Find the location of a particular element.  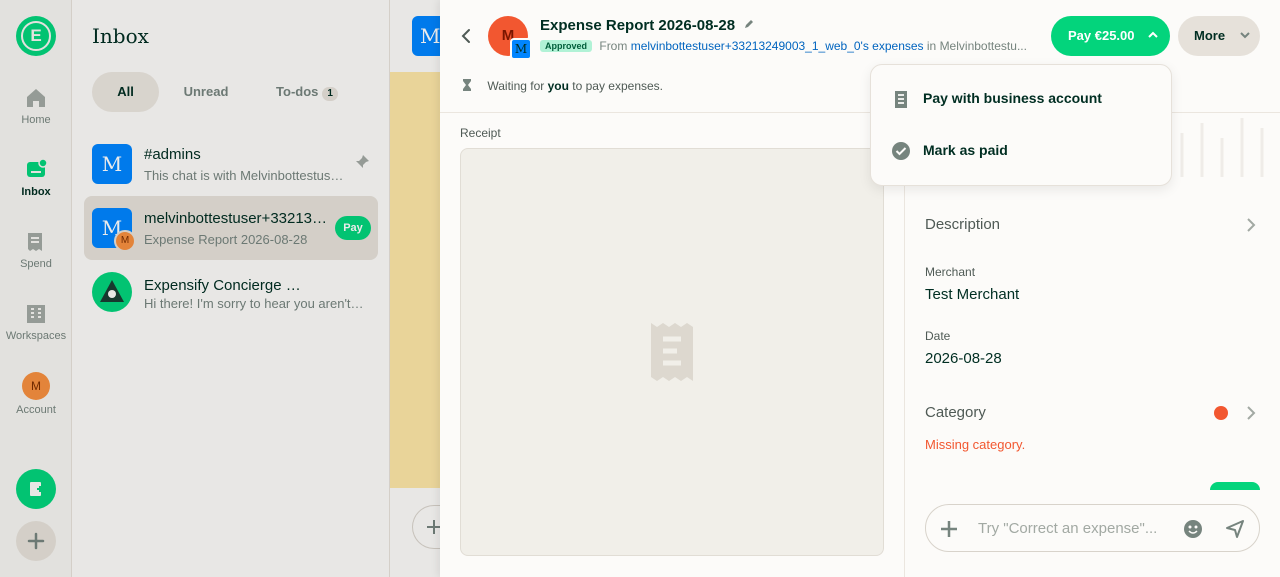

receipt-placeholder-icon is located at coordinates (672, 352).